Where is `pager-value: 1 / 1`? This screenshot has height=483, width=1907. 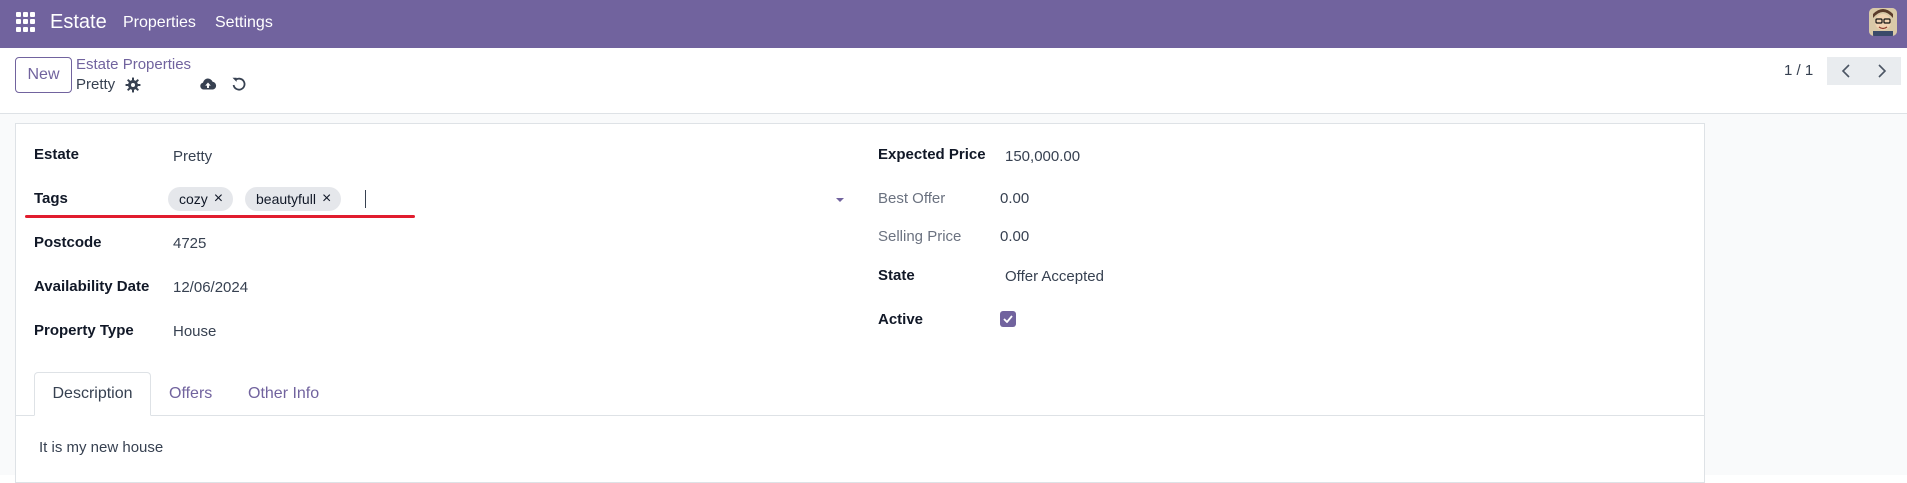 pager-value: 1 / 1 is located at coordinates (1798, 70).